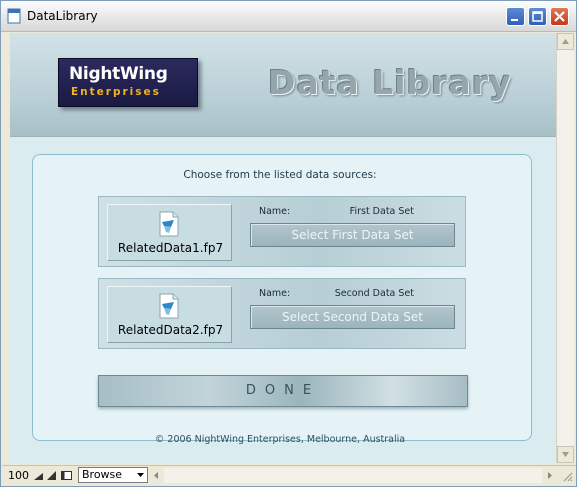 The image size is (577, 489). I want to click on arrow-down-icon, so click(565, 454).